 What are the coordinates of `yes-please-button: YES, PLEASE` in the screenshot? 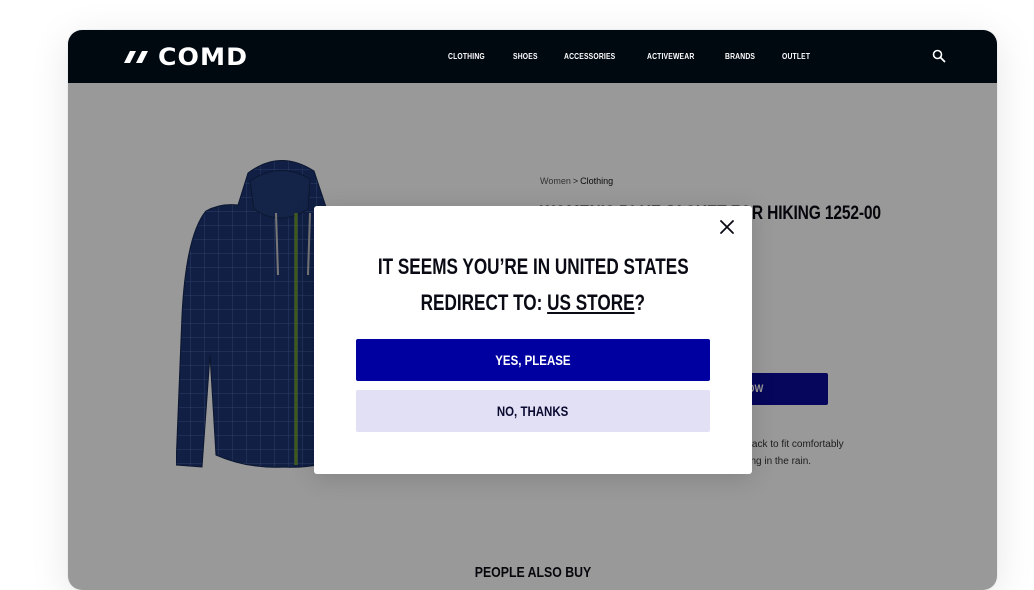 It's located at (533, 360).